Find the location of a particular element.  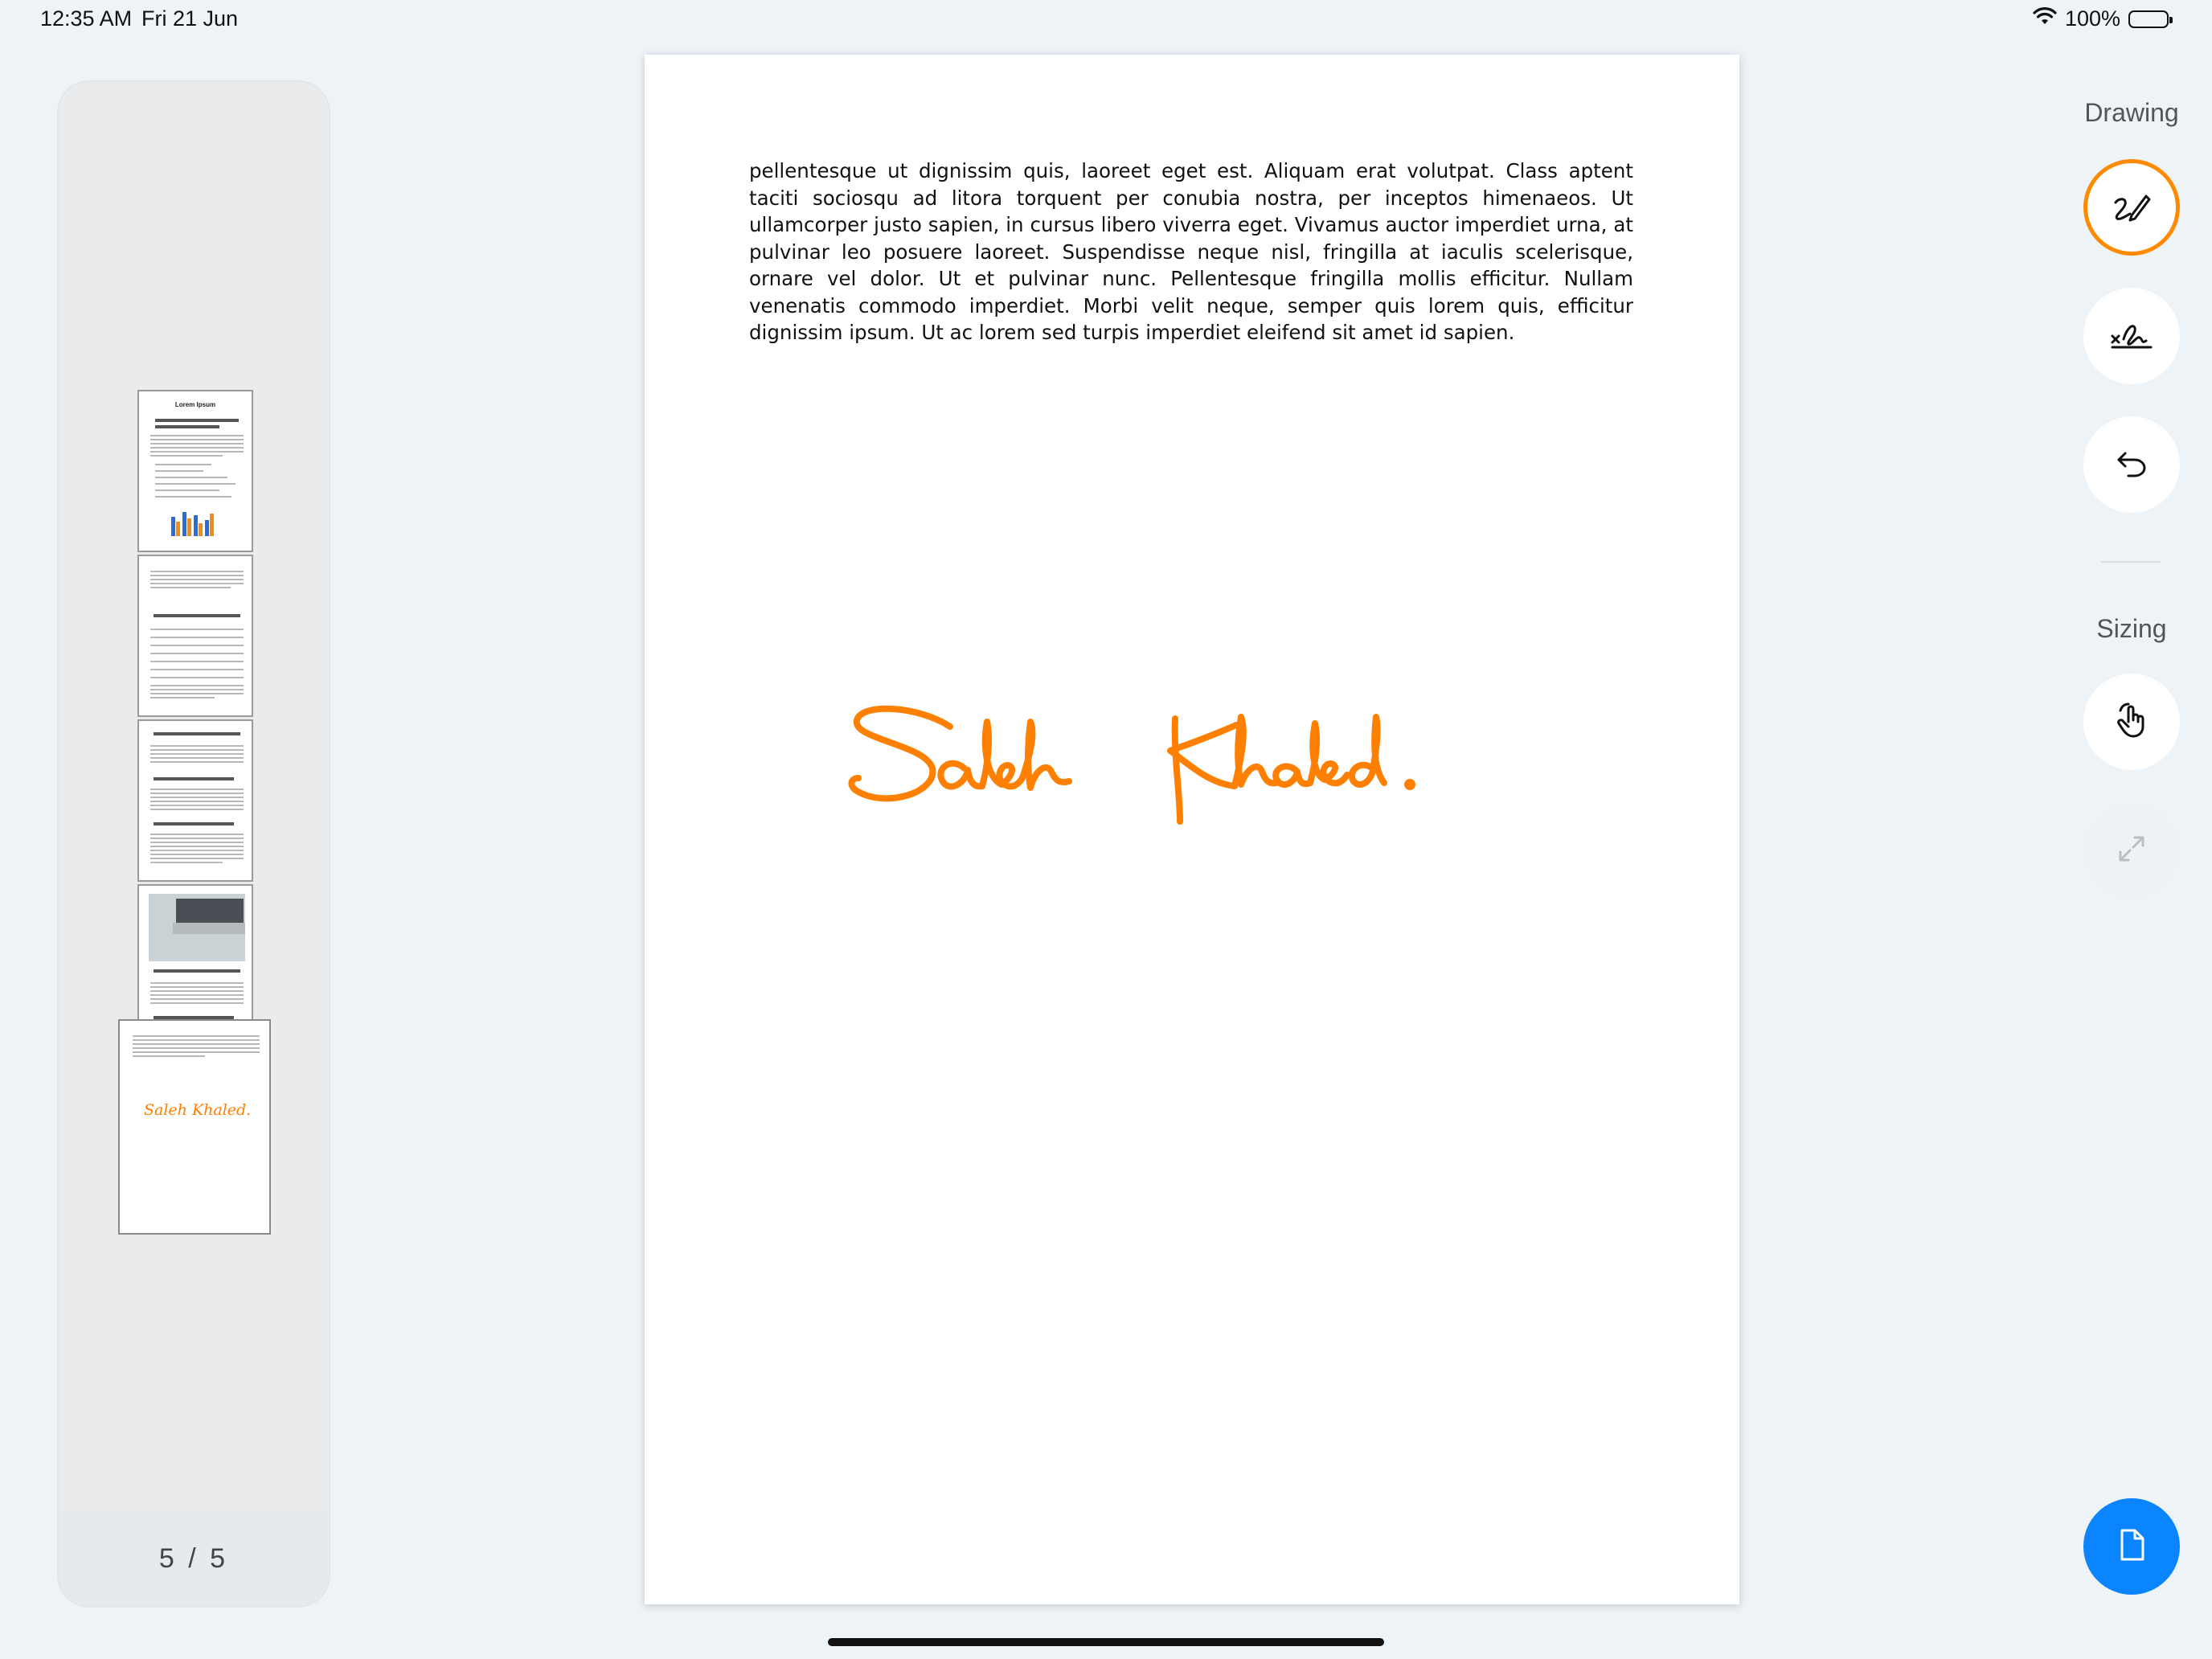

pan-tool-button is located at coordinates (2131, 722).